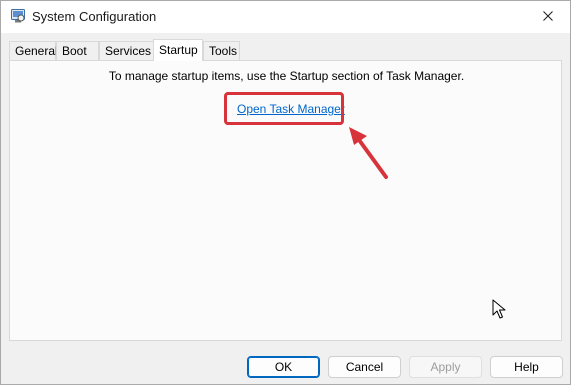 This screenshot has height=385, width=571. What do you see at coordinates (285, 17) in the screenshot?
I see `title-bar: System Configuration` at bounding box center [285, 17].